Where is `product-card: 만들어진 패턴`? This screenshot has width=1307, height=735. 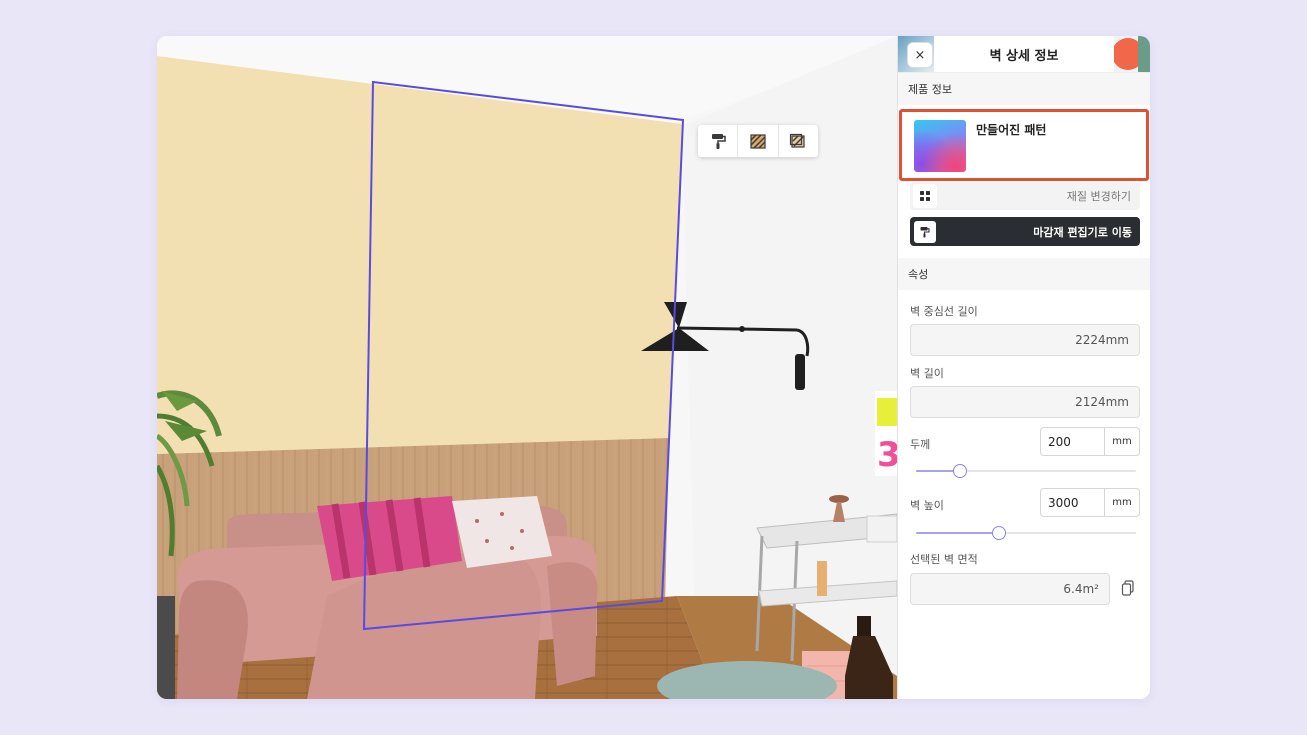
product-card: 만들어진 패턴 is located at coordinates (1024, 145).